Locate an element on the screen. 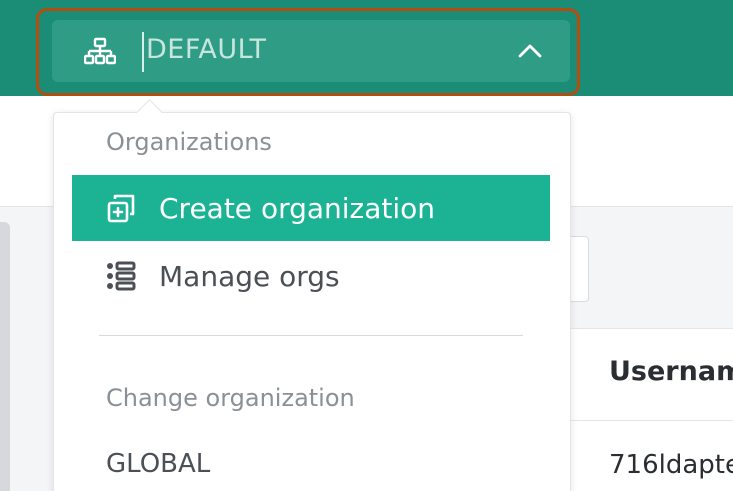  org-option-global: GLOBAL is located at coordinates (158, 464).